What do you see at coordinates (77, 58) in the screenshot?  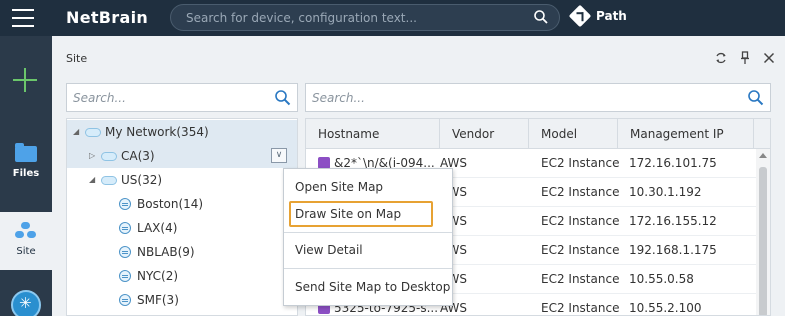 I see `panel-title: Site` at bounding box center [77, 58].